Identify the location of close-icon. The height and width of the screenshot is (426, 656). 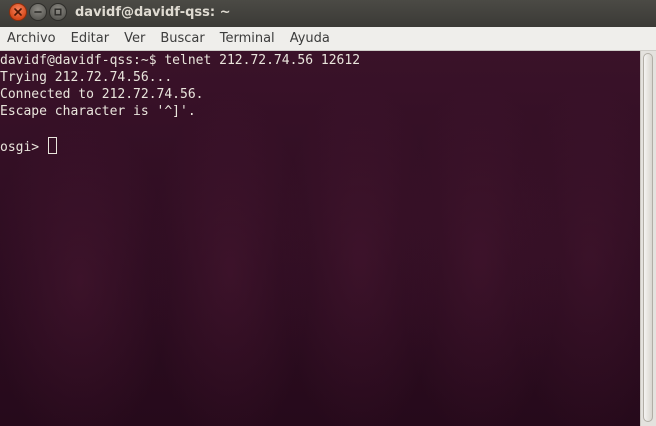
(18, 12).